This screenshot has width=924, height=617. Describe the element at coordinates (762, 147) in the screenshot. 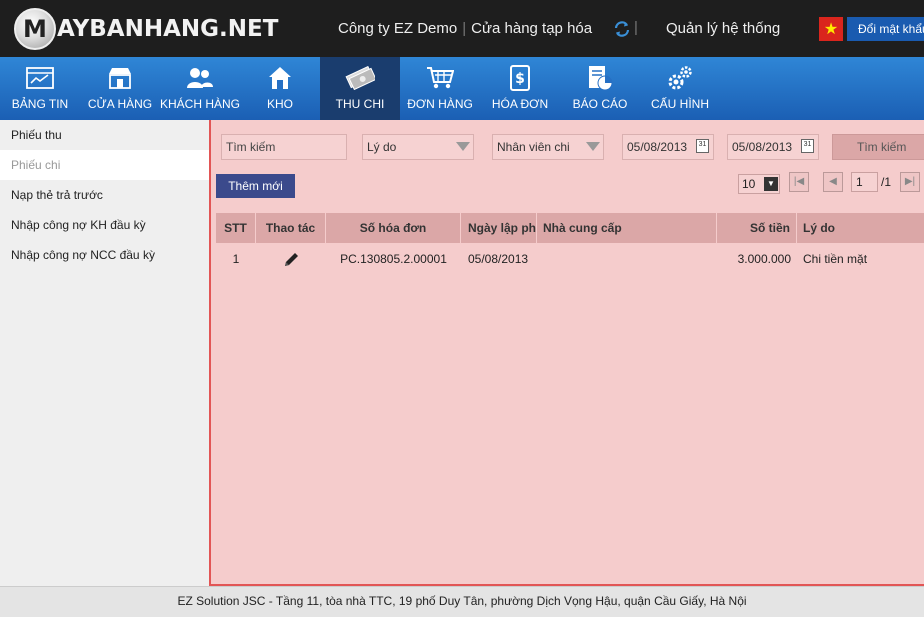

I see `date-to-value: 05/08/2013` at that location.